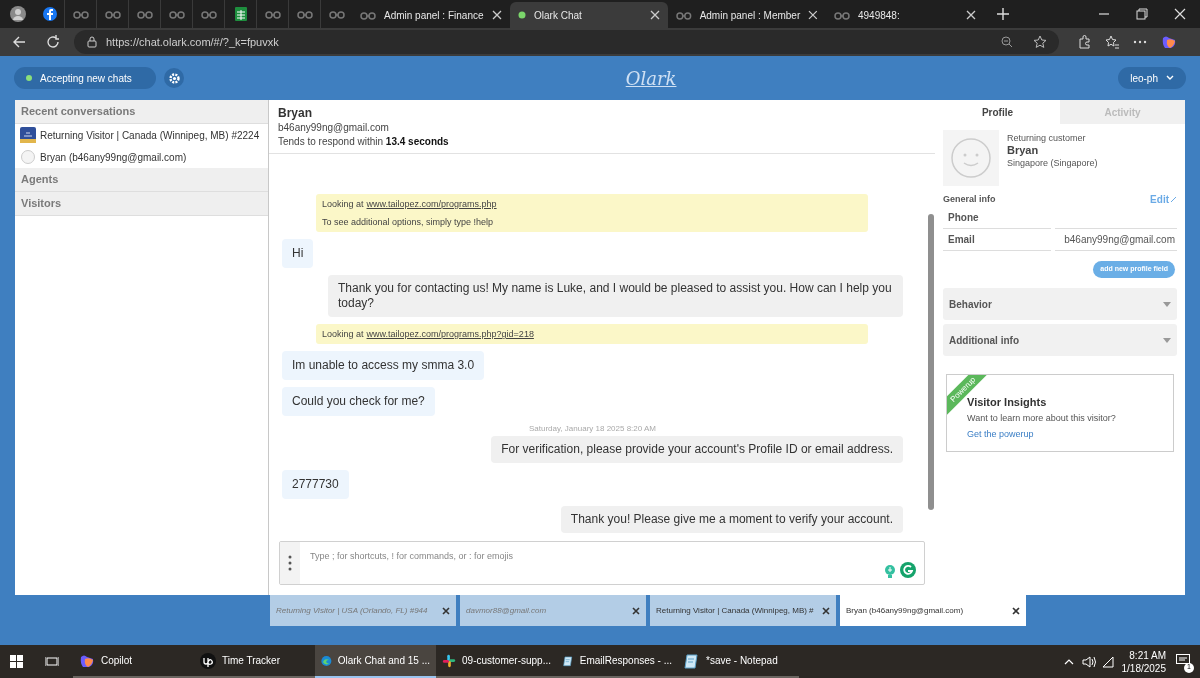  Describe the element at coordinates (566, 42) in the screenshot. I see `address-bar: https://chat.olark.com/#/?_k=fpuvxk` at that location.